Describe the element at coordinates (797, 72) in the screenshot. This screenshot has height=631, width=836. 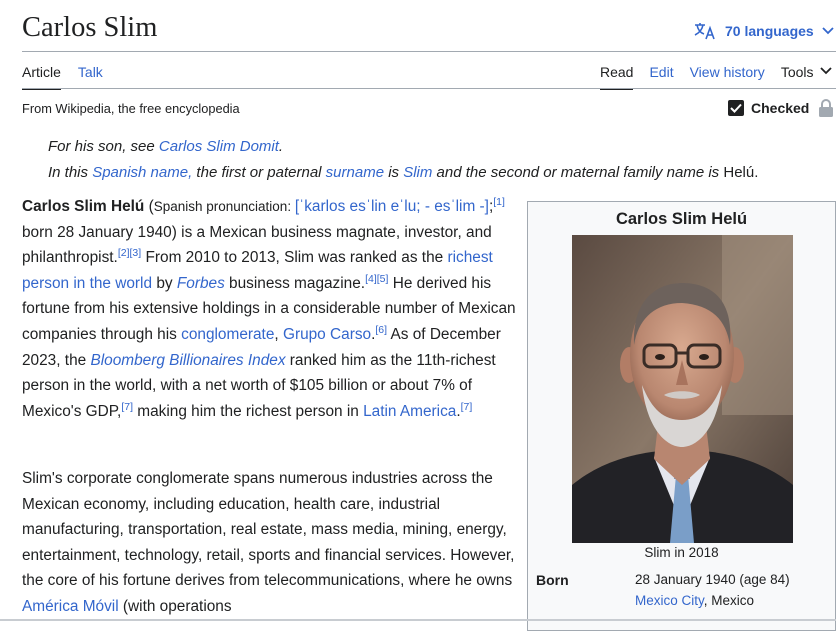
I see `tools-label: Tools` at that location.